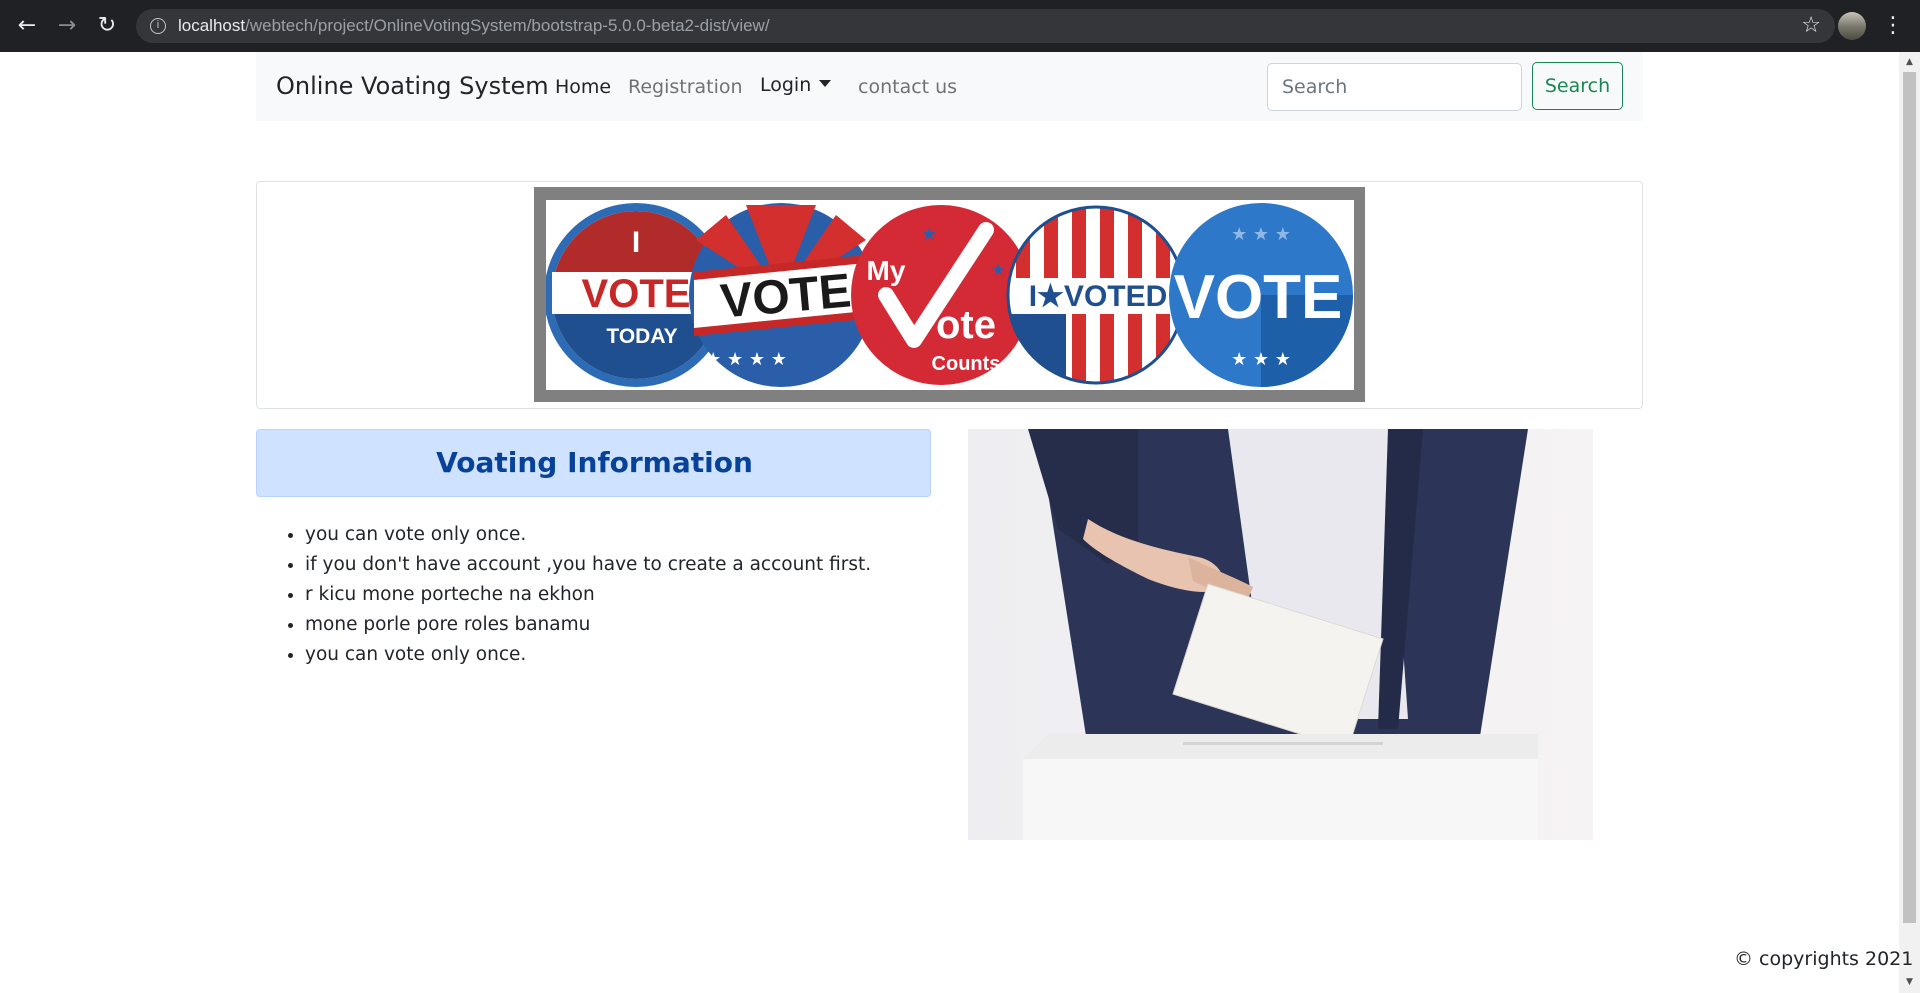 Image resolution: width=1920 pixels, height=993 pixels. Describe the element at coordinates (886, 270) in the screenshot. I see `badge-3-top: My` at that location.